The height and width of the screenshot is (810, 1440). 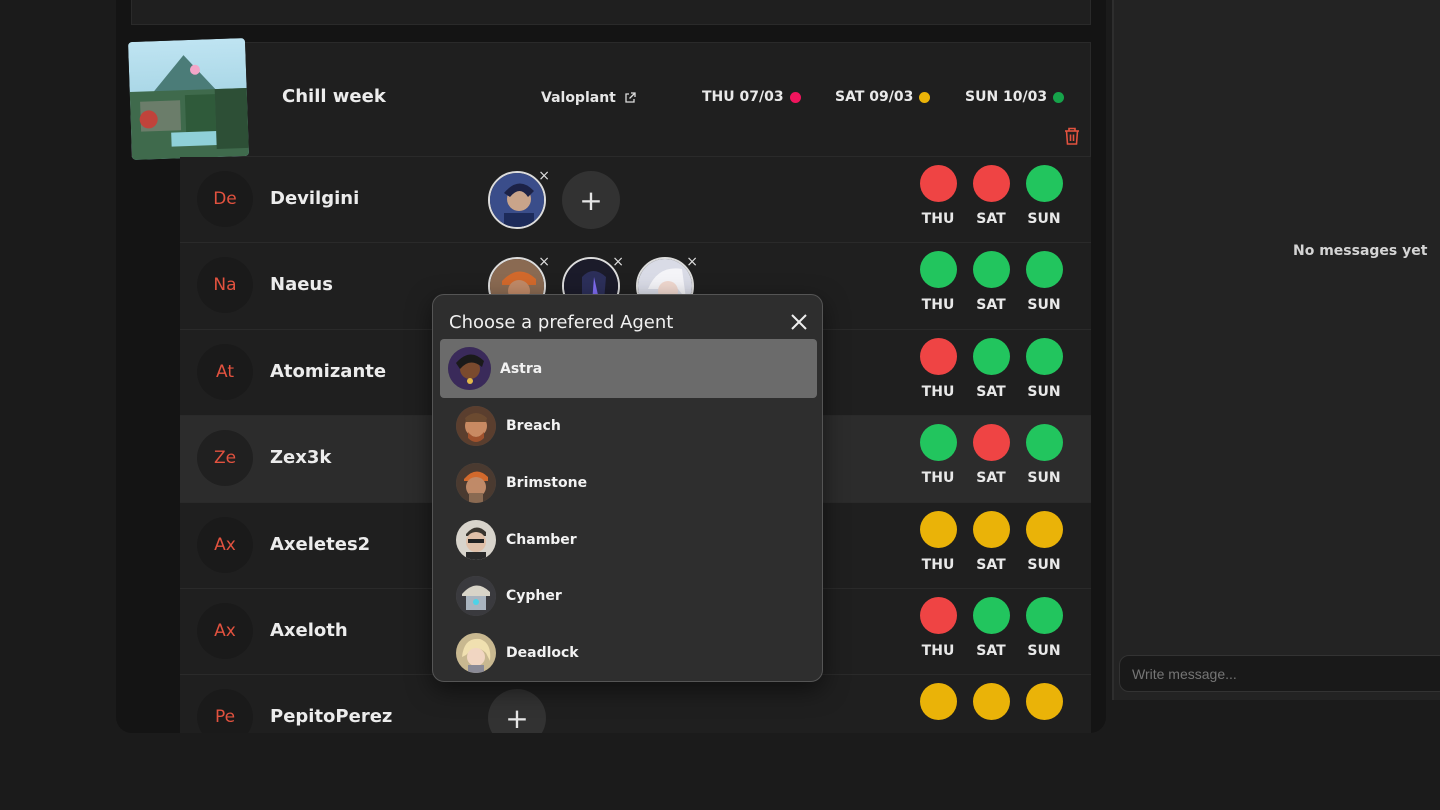 What do you see at coordinates (542, 653) in the screenshot?
I see `agent-name: Deadlock` at bounding box center [542, 653].